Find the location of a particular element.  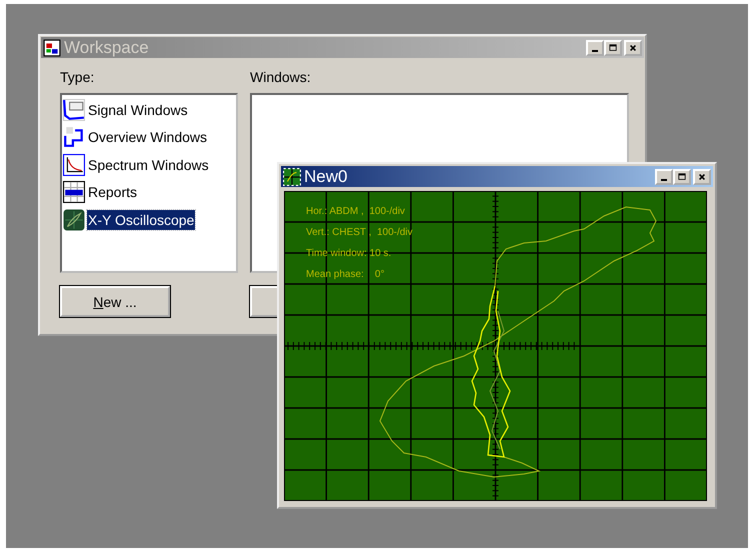

windows-label: Windows: is located at coordinates (281, 77).